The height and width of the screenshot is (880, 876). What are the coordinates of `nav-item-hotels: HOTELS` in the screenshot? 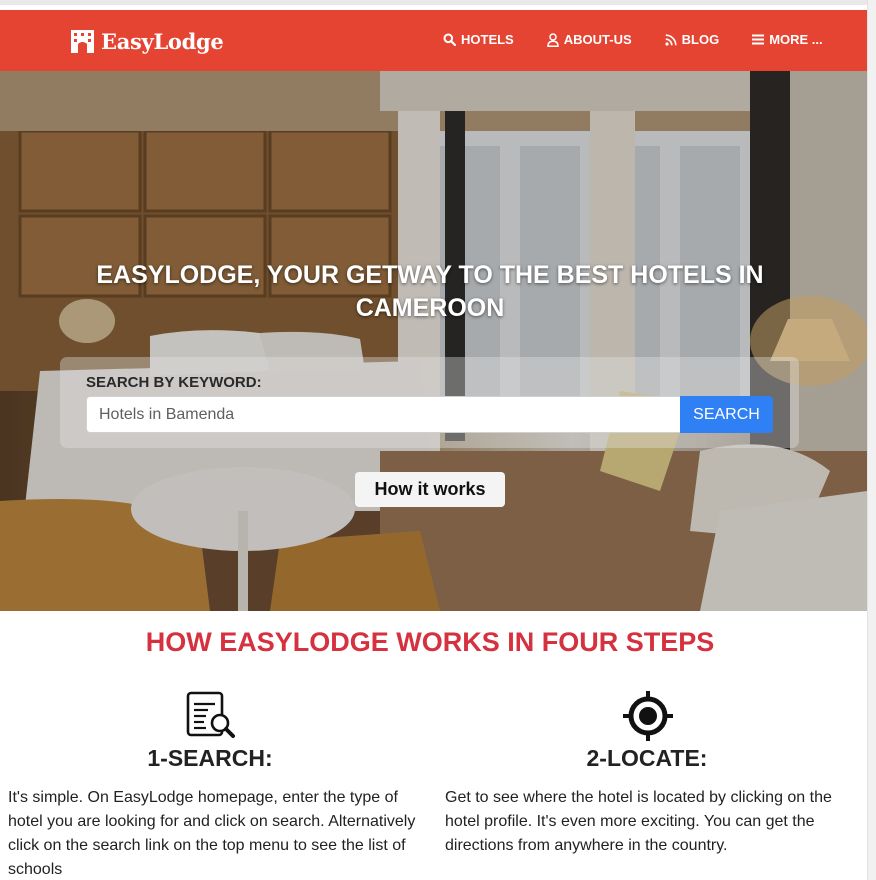 It's located at (478, 39).